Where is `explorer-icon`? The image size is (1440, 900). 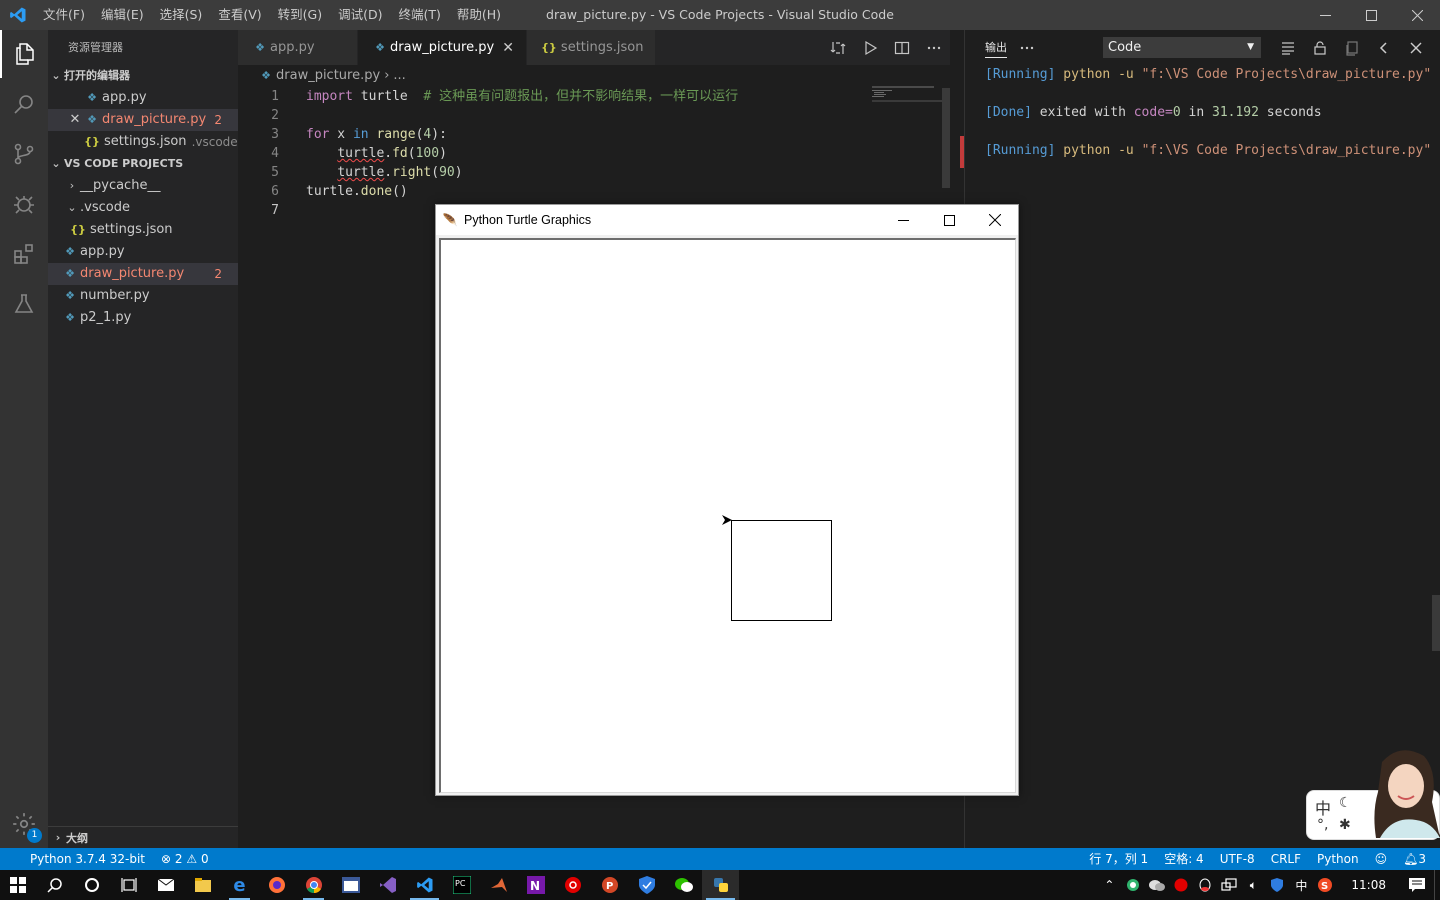
explorer-icon is located at coordinates (24, 54).